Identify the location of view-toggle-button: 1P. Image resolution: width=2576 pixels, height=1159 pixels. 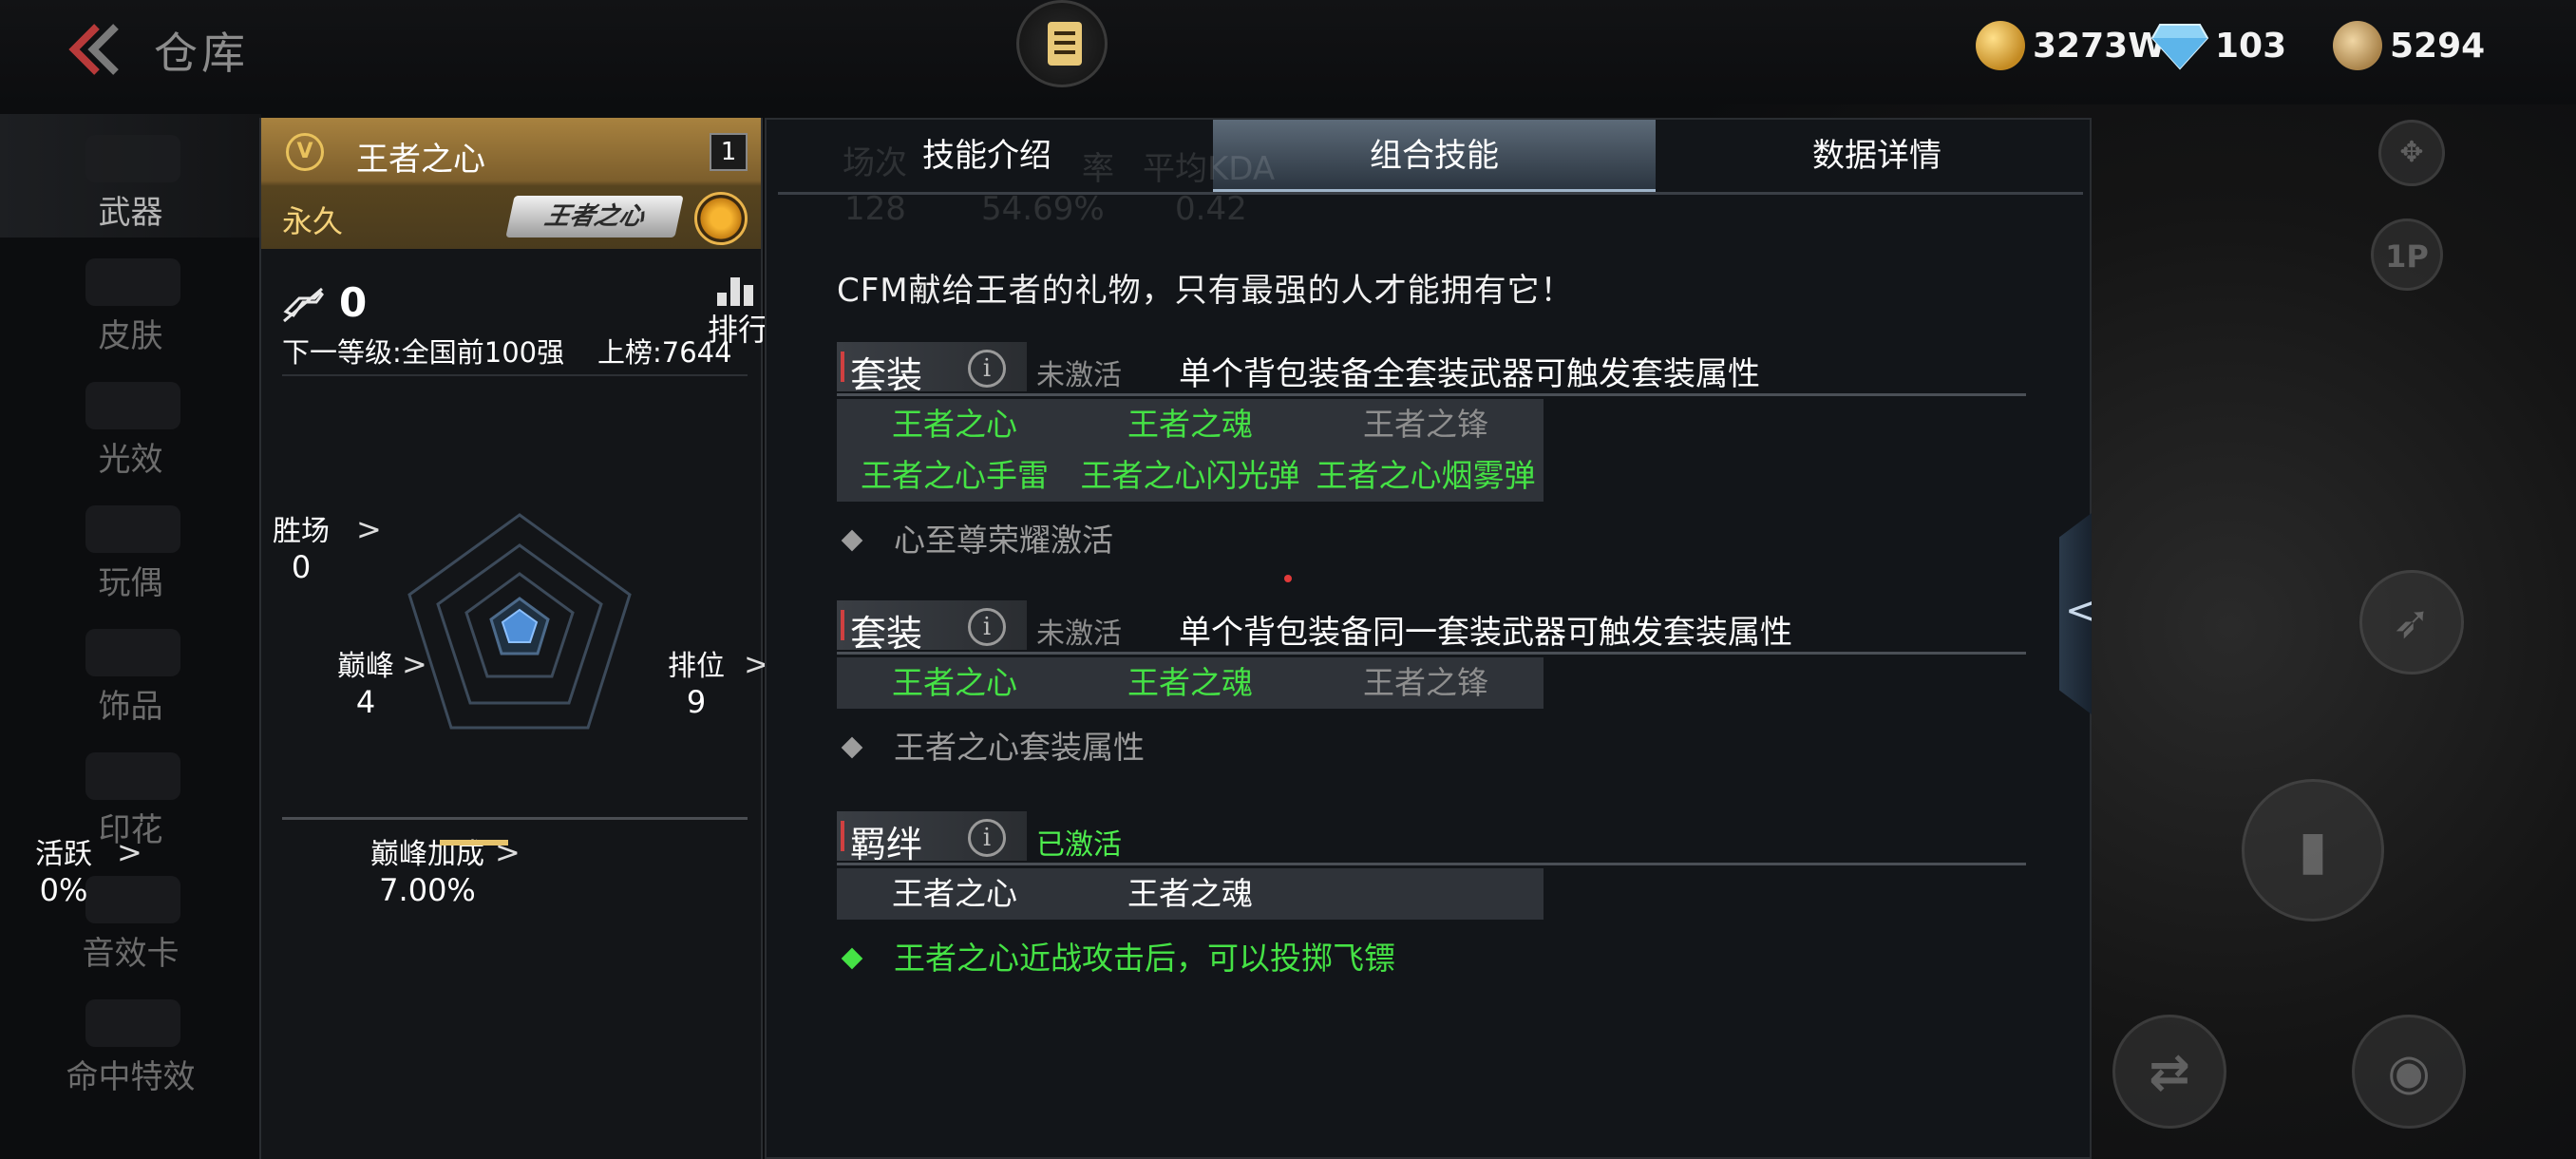
(2407, 254).